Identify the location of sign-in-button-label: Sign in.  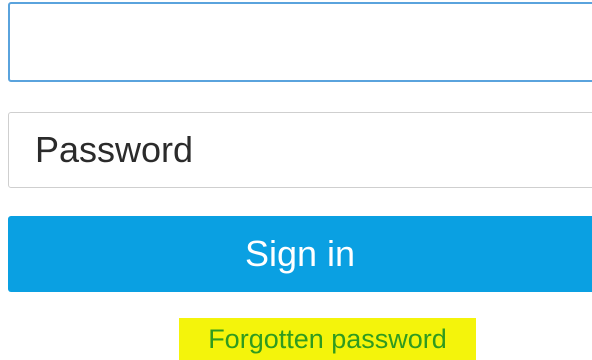
(300, 253).